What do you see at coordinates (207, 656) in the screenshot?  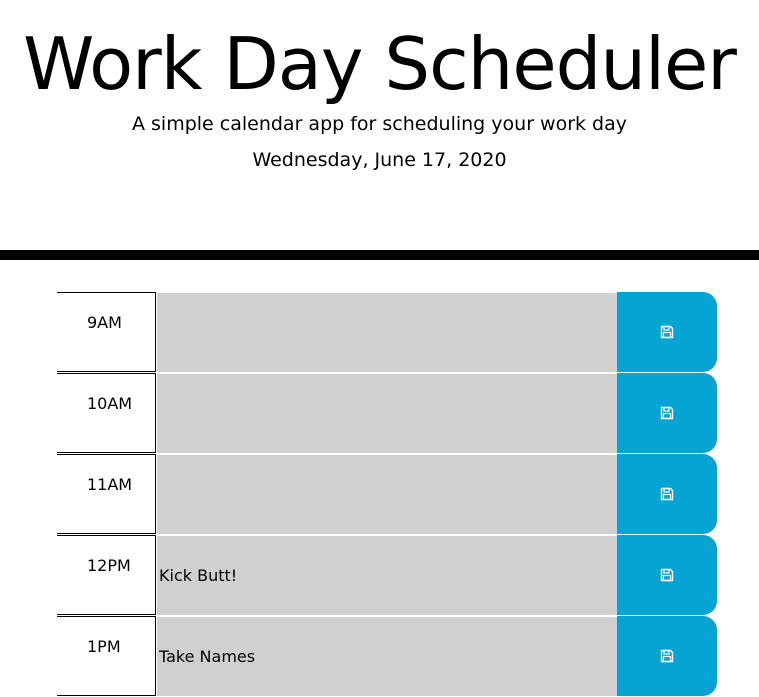 I see `task-text: Take Names` at bounding box center [207, 656].